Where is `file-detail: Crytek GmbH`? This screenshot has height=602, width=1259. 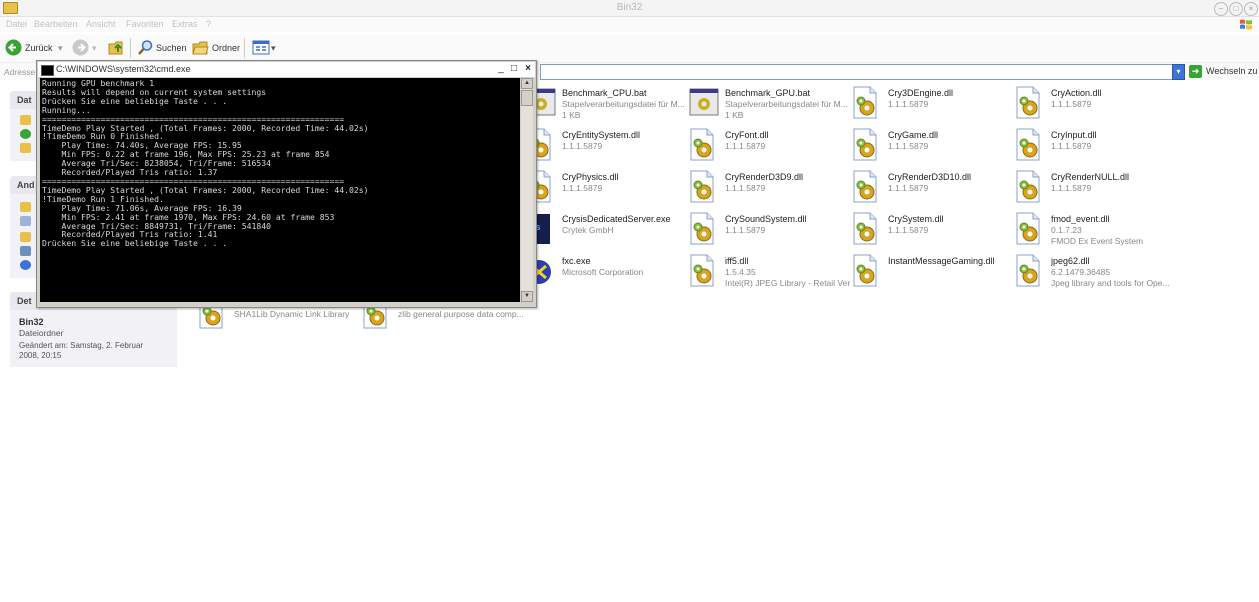
file-detail: Crytek GmbH is located at coordinates (588, 230).